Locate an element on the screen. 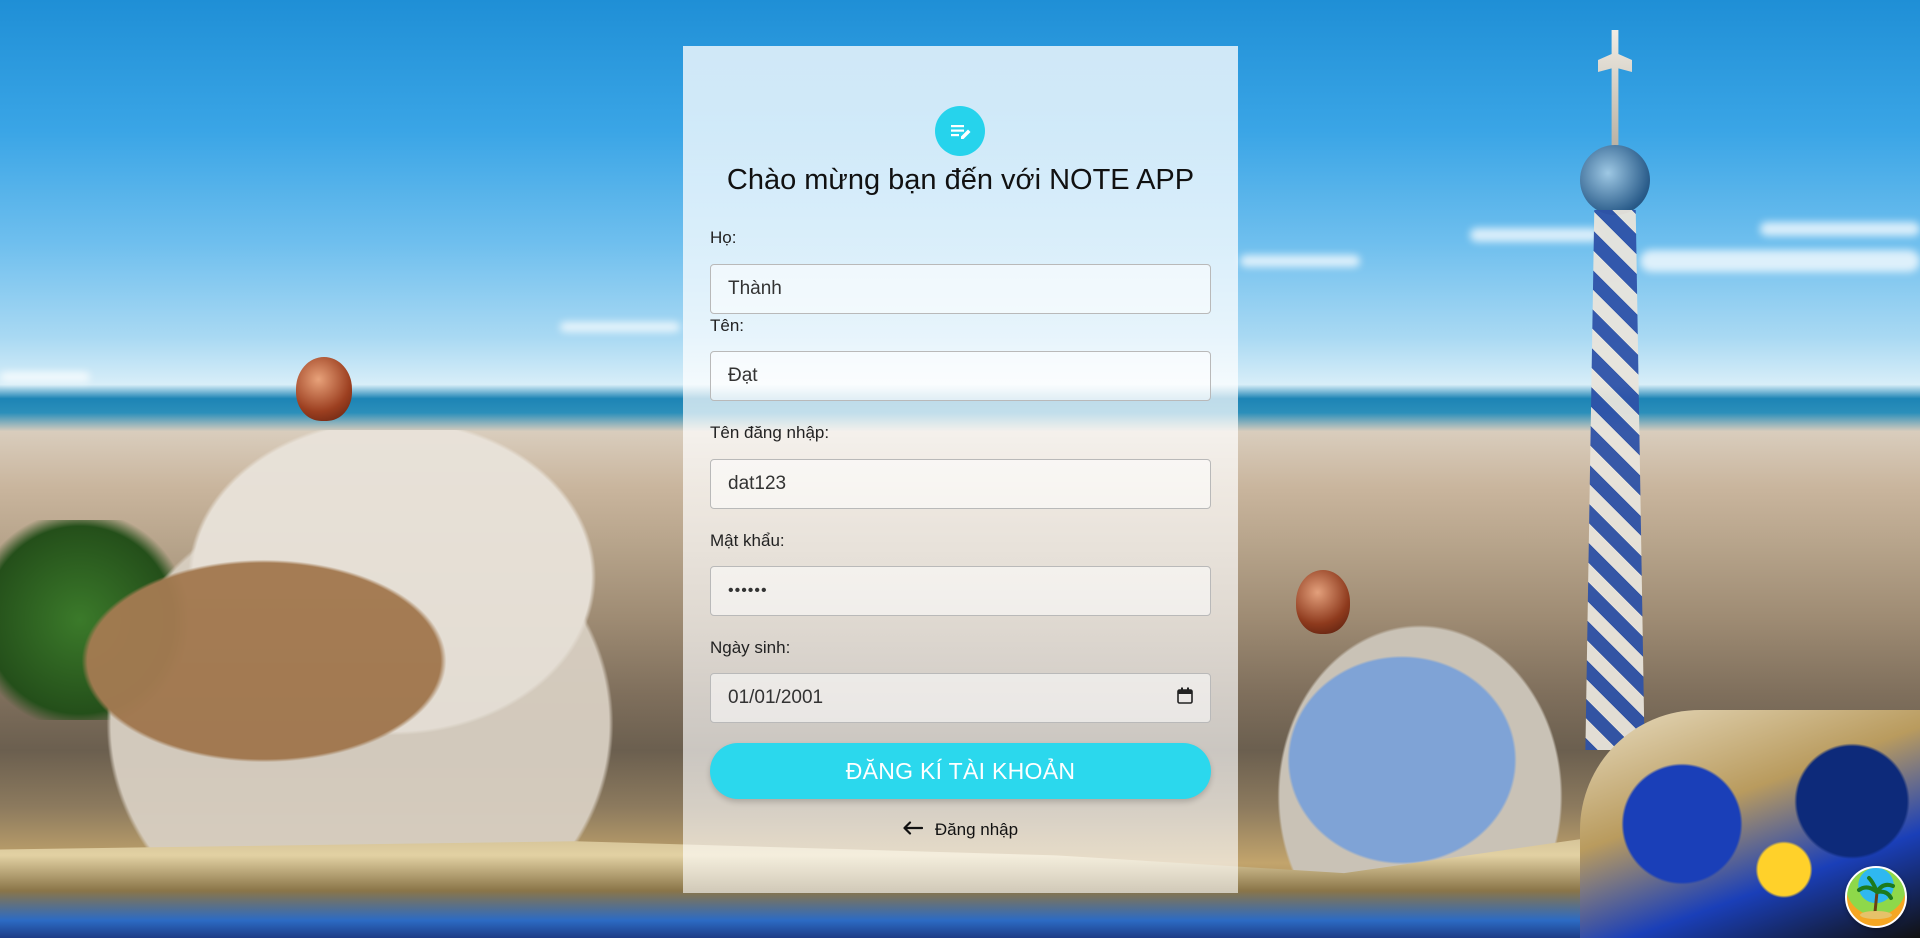  calendar-icon is located at coordinates (1185, 698).